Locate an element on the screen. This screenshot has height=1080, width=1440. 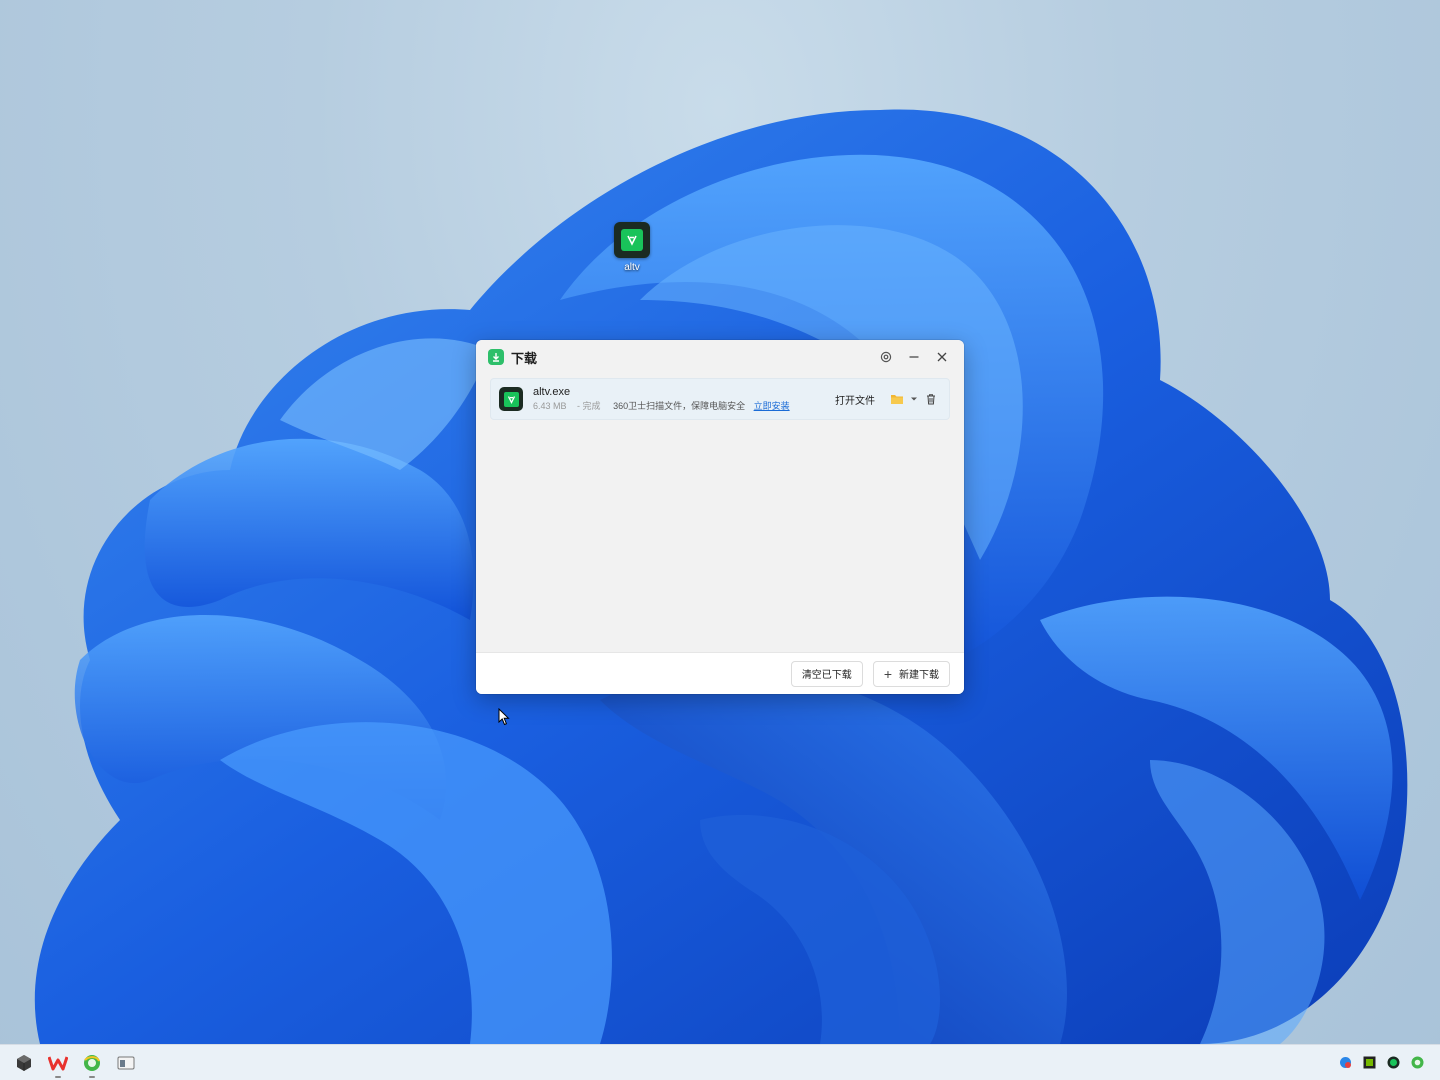
window-icon is located at coordinates (126, 1062).